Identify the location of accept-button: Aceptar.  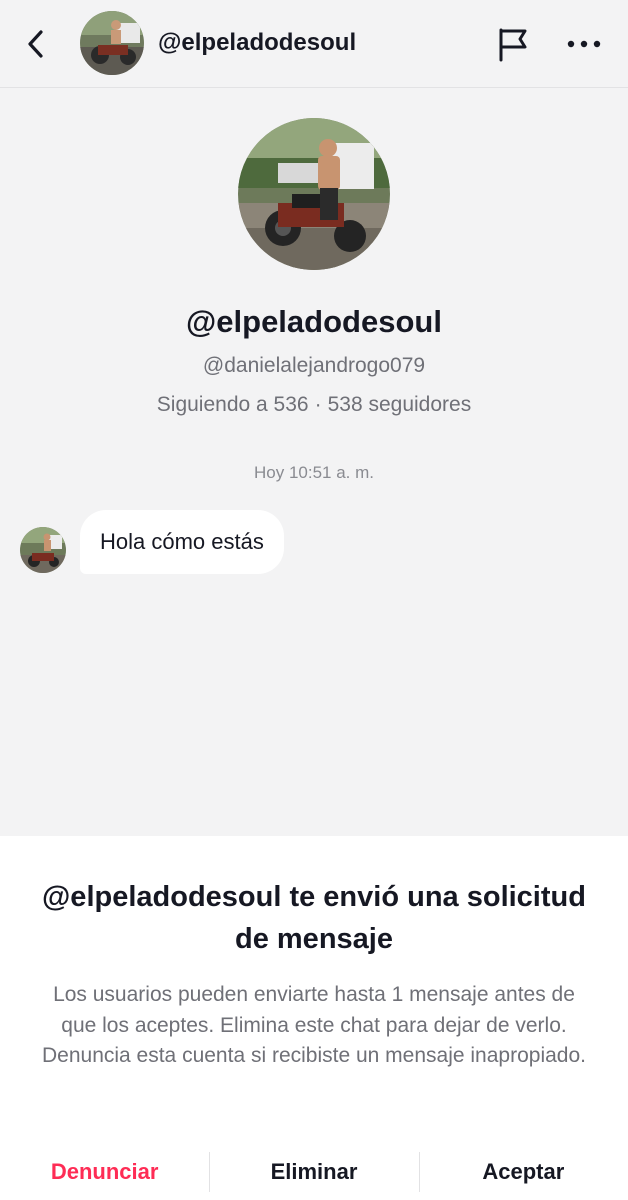
(523, 1176).